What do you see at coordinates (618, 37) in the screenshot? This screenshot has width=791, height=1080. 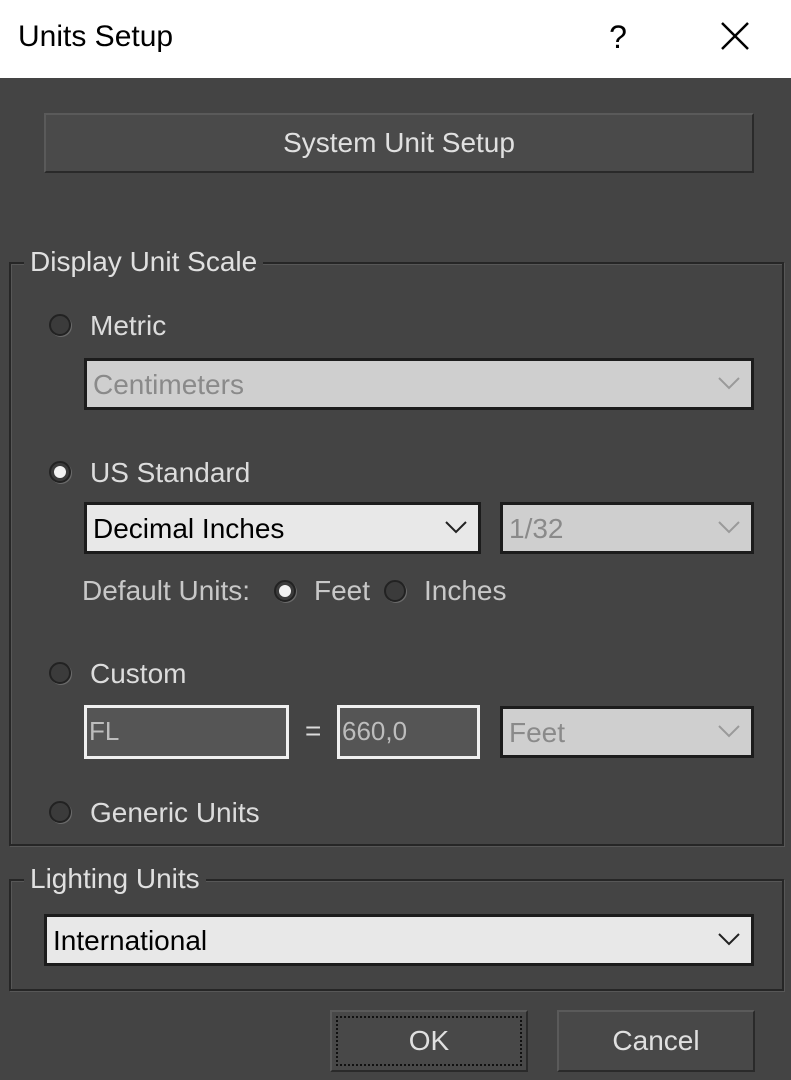 I see `help-button: ?` at bounding box center [618, 37].